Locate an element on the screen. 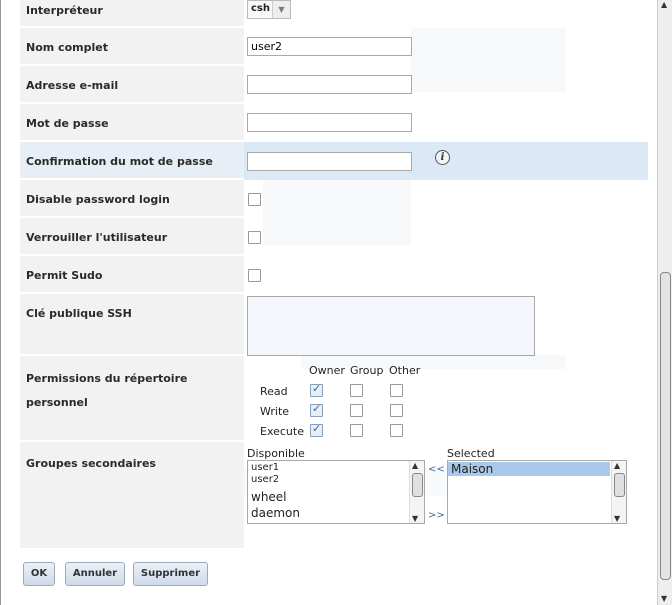 Image resolution: width=672 pixels, height=605 pixels. ssh-key-textarea is located at coordinates (391, 326).